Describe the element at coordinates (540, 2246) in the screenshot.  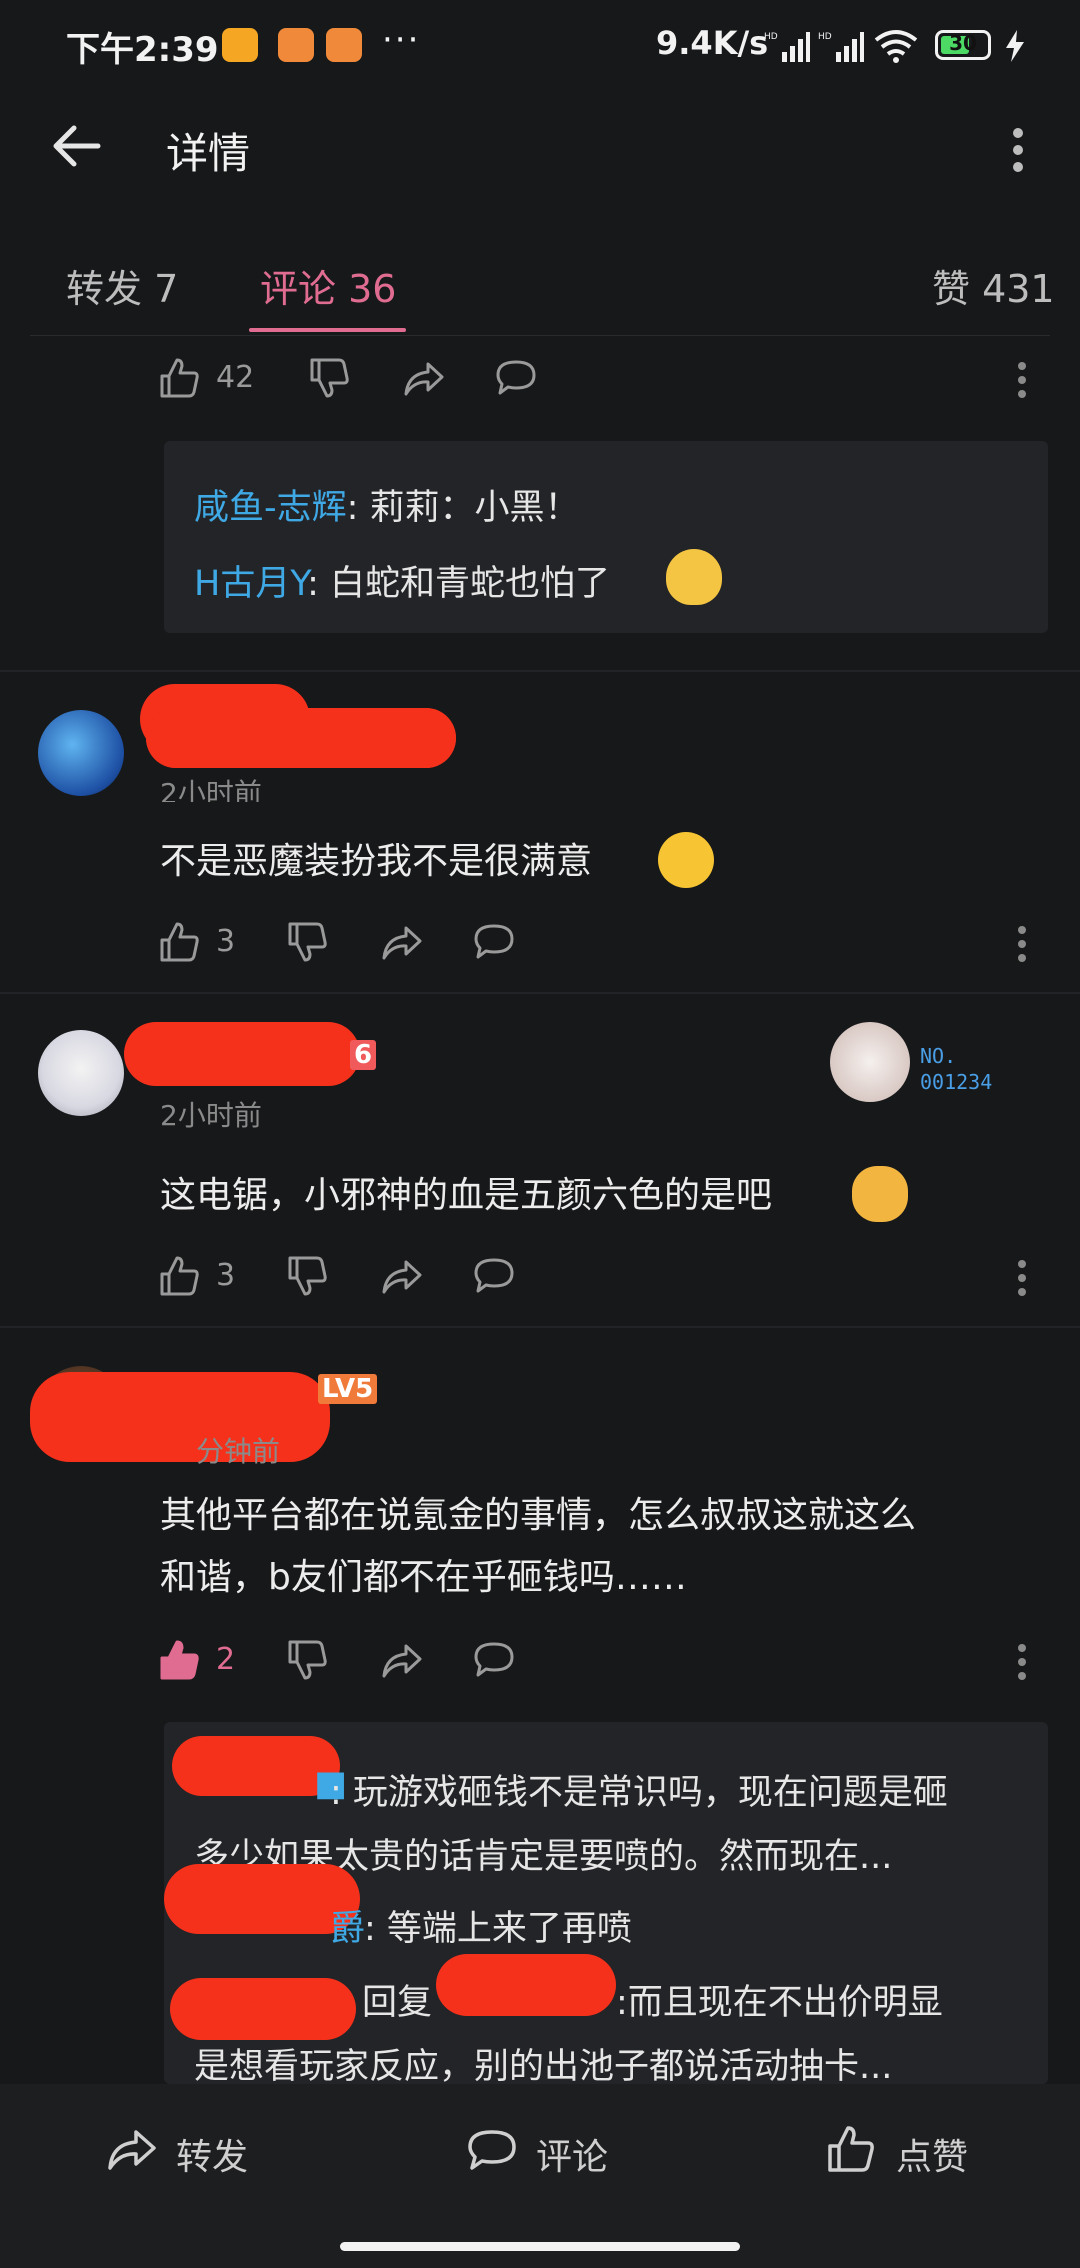
I see `home-indicator` at that location.